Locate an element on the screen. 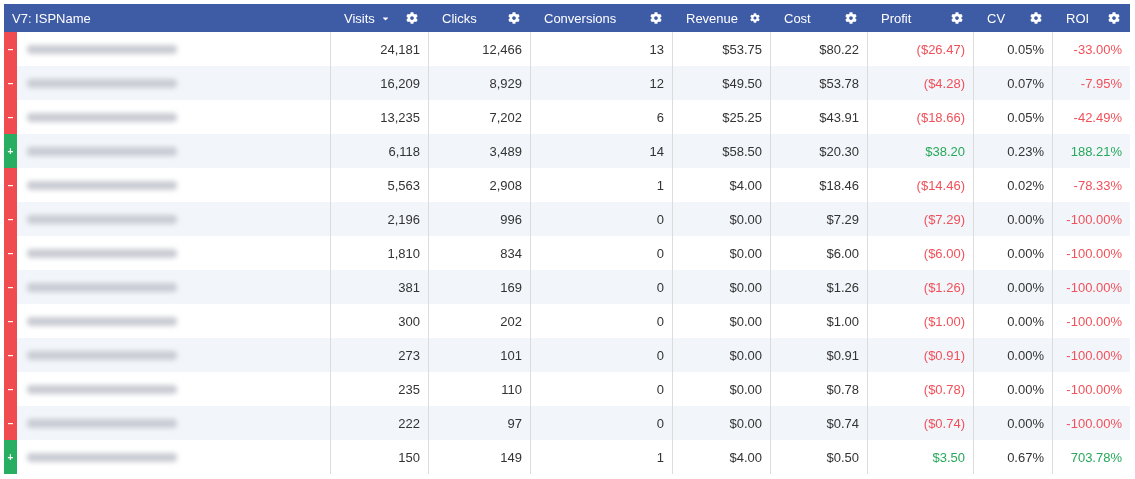 The image size is (1135, 479). table-cell: 996 is located at coordinates (479, 219).